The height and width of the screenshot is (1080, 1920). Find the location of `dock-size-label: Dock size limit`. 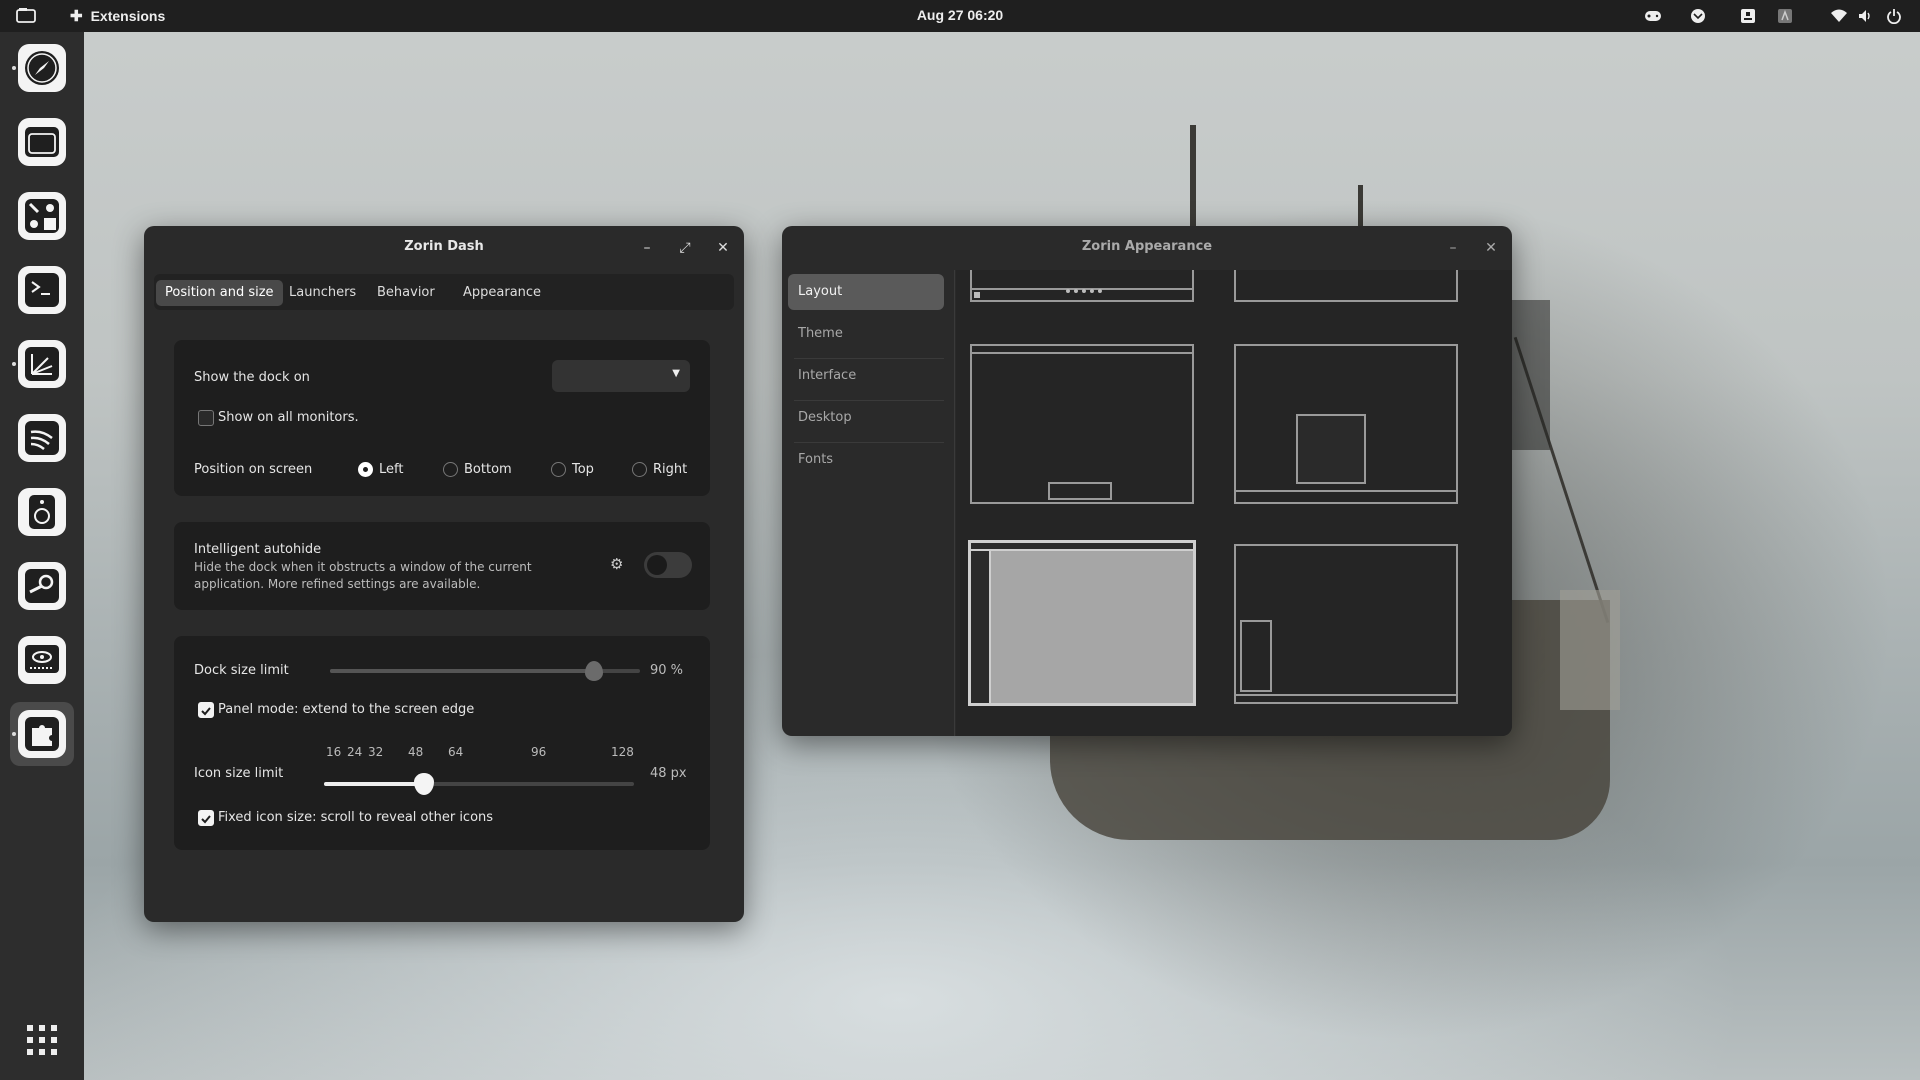

dock-size-label: Dock size limit is located at coordinates (241, 670).